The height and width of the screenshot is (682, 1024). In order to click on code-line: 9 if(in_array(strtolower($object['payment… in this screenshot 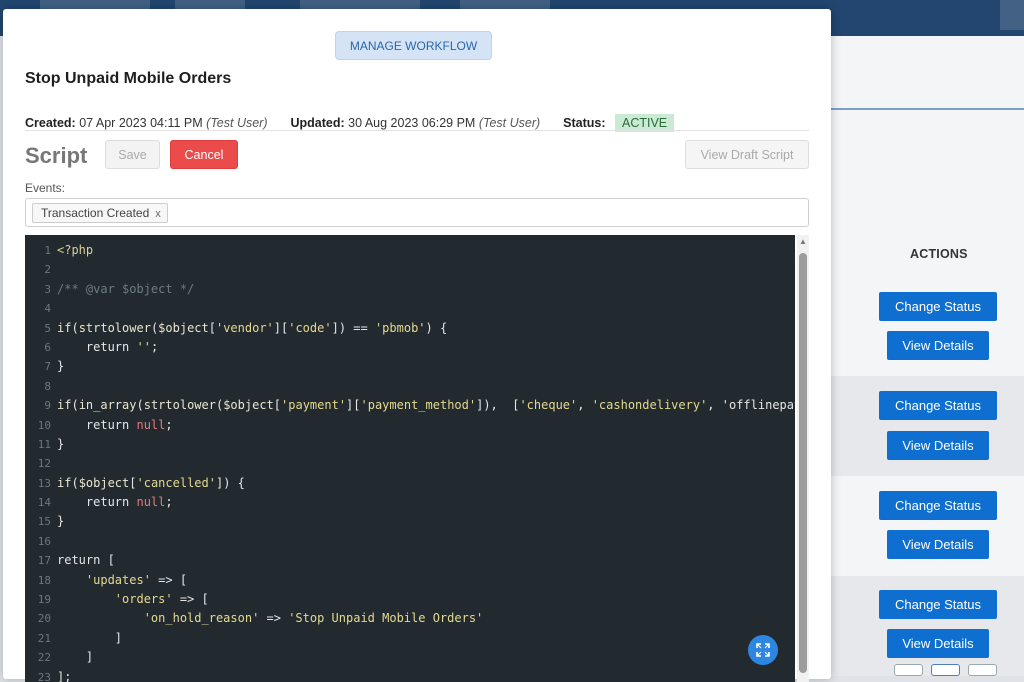, I will do `click(410, 405)`.